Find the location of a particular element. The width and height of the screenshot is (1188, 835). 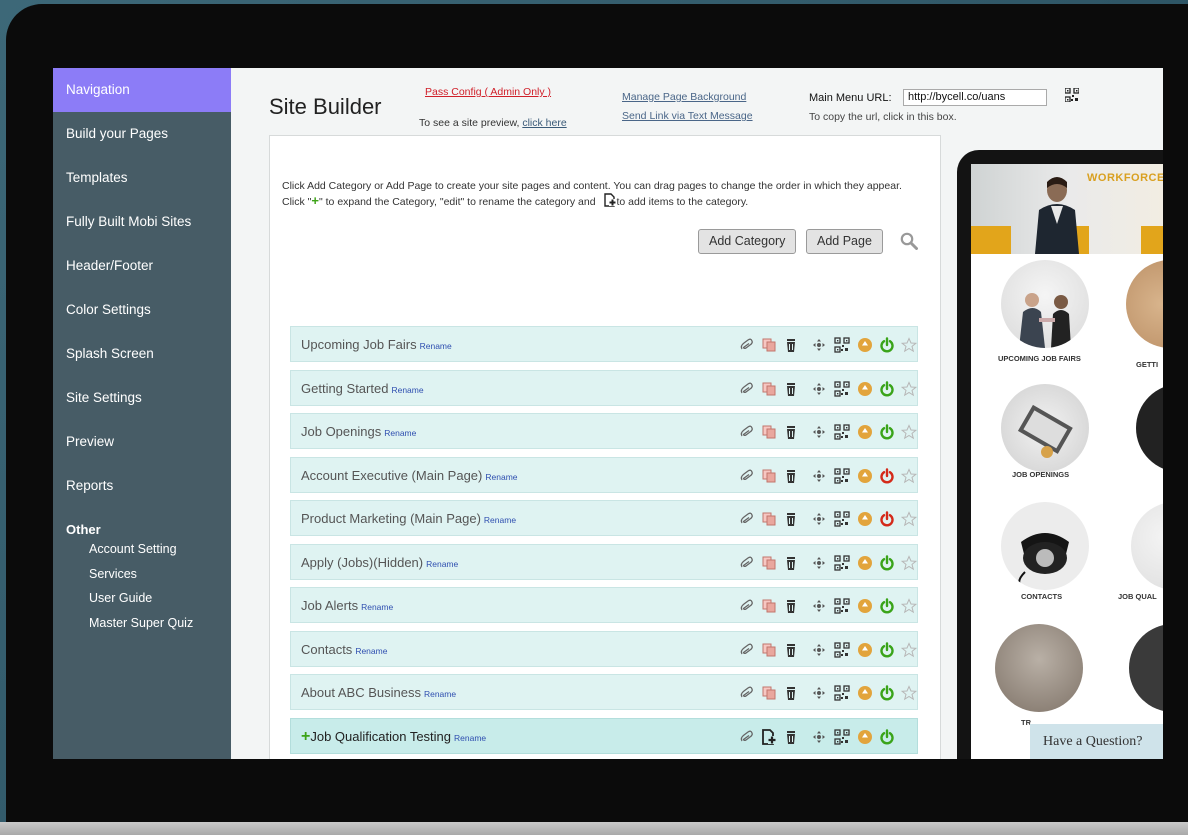

sidebar-item-navigation: Navigation is located at coordinates (142, 90).